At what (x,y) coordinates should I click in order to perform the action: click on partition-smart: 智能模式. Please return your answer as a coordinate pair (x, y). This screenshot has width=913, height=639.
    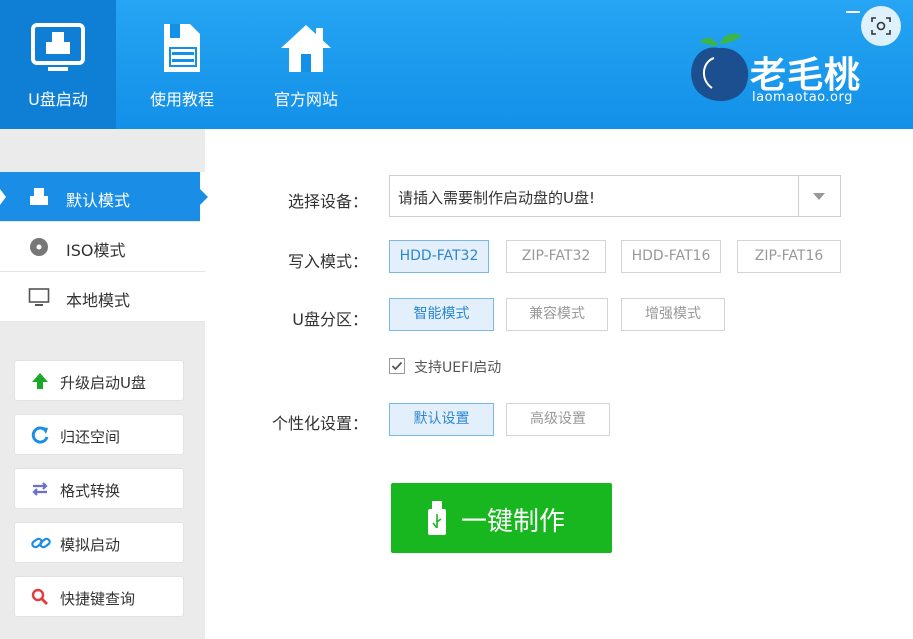
    Looking at the image, I should click on (441, 314).